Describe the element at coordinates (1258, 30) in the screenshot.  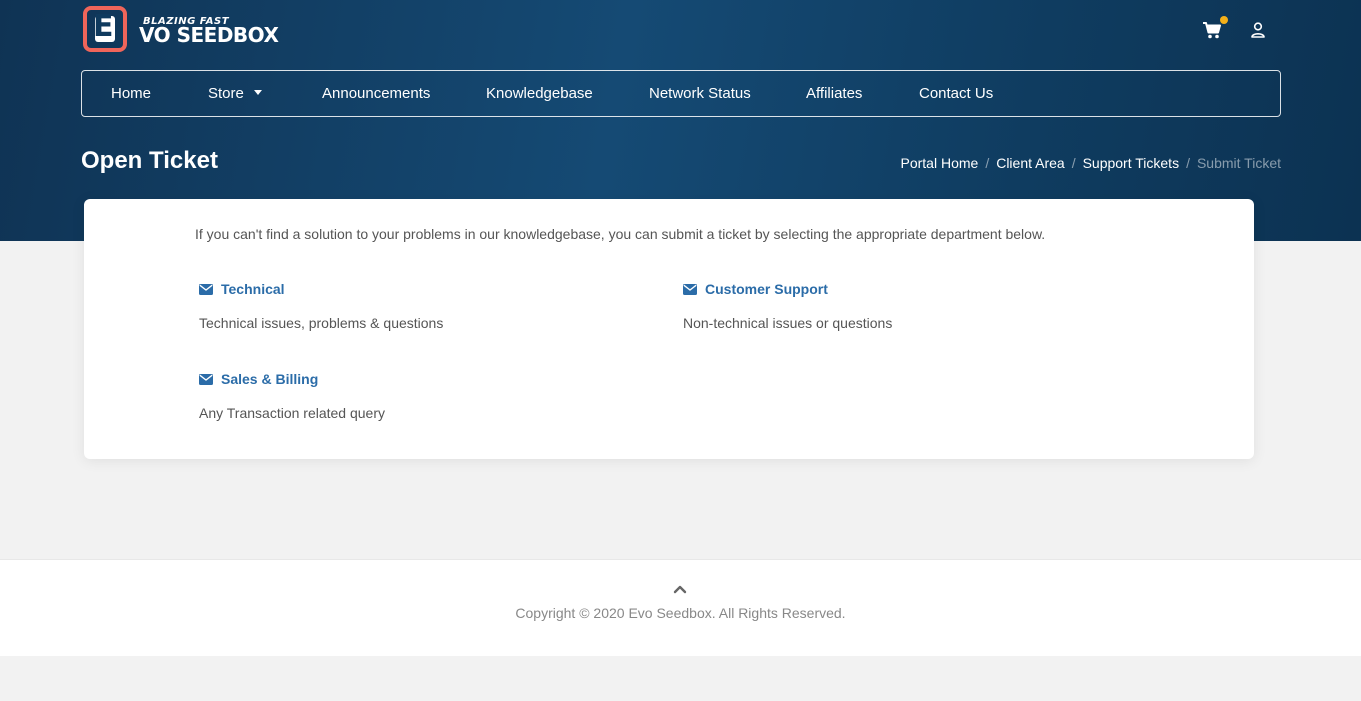
I see `user-icon` at that location.